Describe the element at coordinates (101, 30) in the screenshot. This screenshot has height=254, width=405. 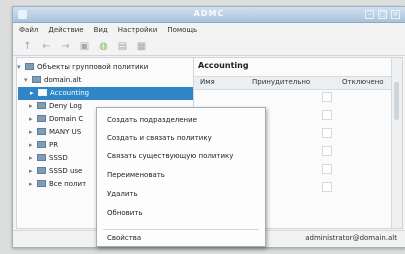
I see `menu-view: Вид` at that location.